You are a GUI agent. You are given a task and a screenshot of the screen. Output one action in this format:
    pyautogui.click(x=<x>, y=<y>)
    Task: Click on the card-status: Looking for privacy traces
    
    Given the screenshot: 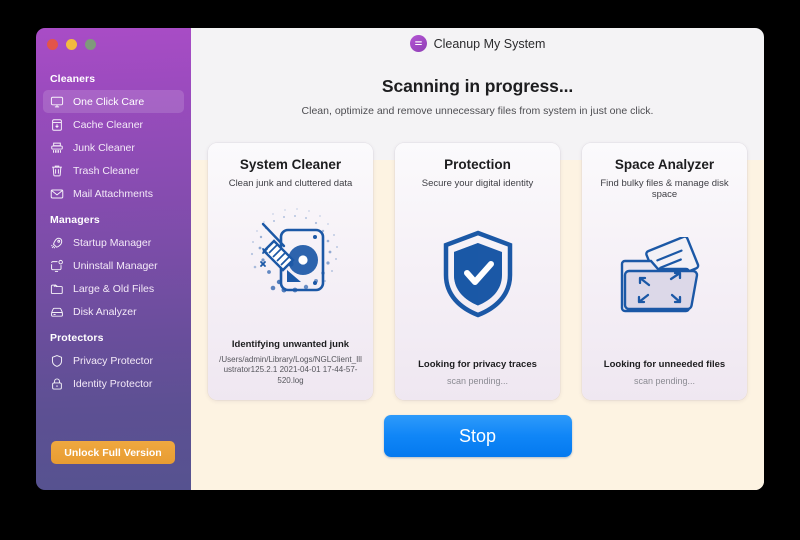 What is the action you would take?
    pyautogui.click(x=477, y=364)
    